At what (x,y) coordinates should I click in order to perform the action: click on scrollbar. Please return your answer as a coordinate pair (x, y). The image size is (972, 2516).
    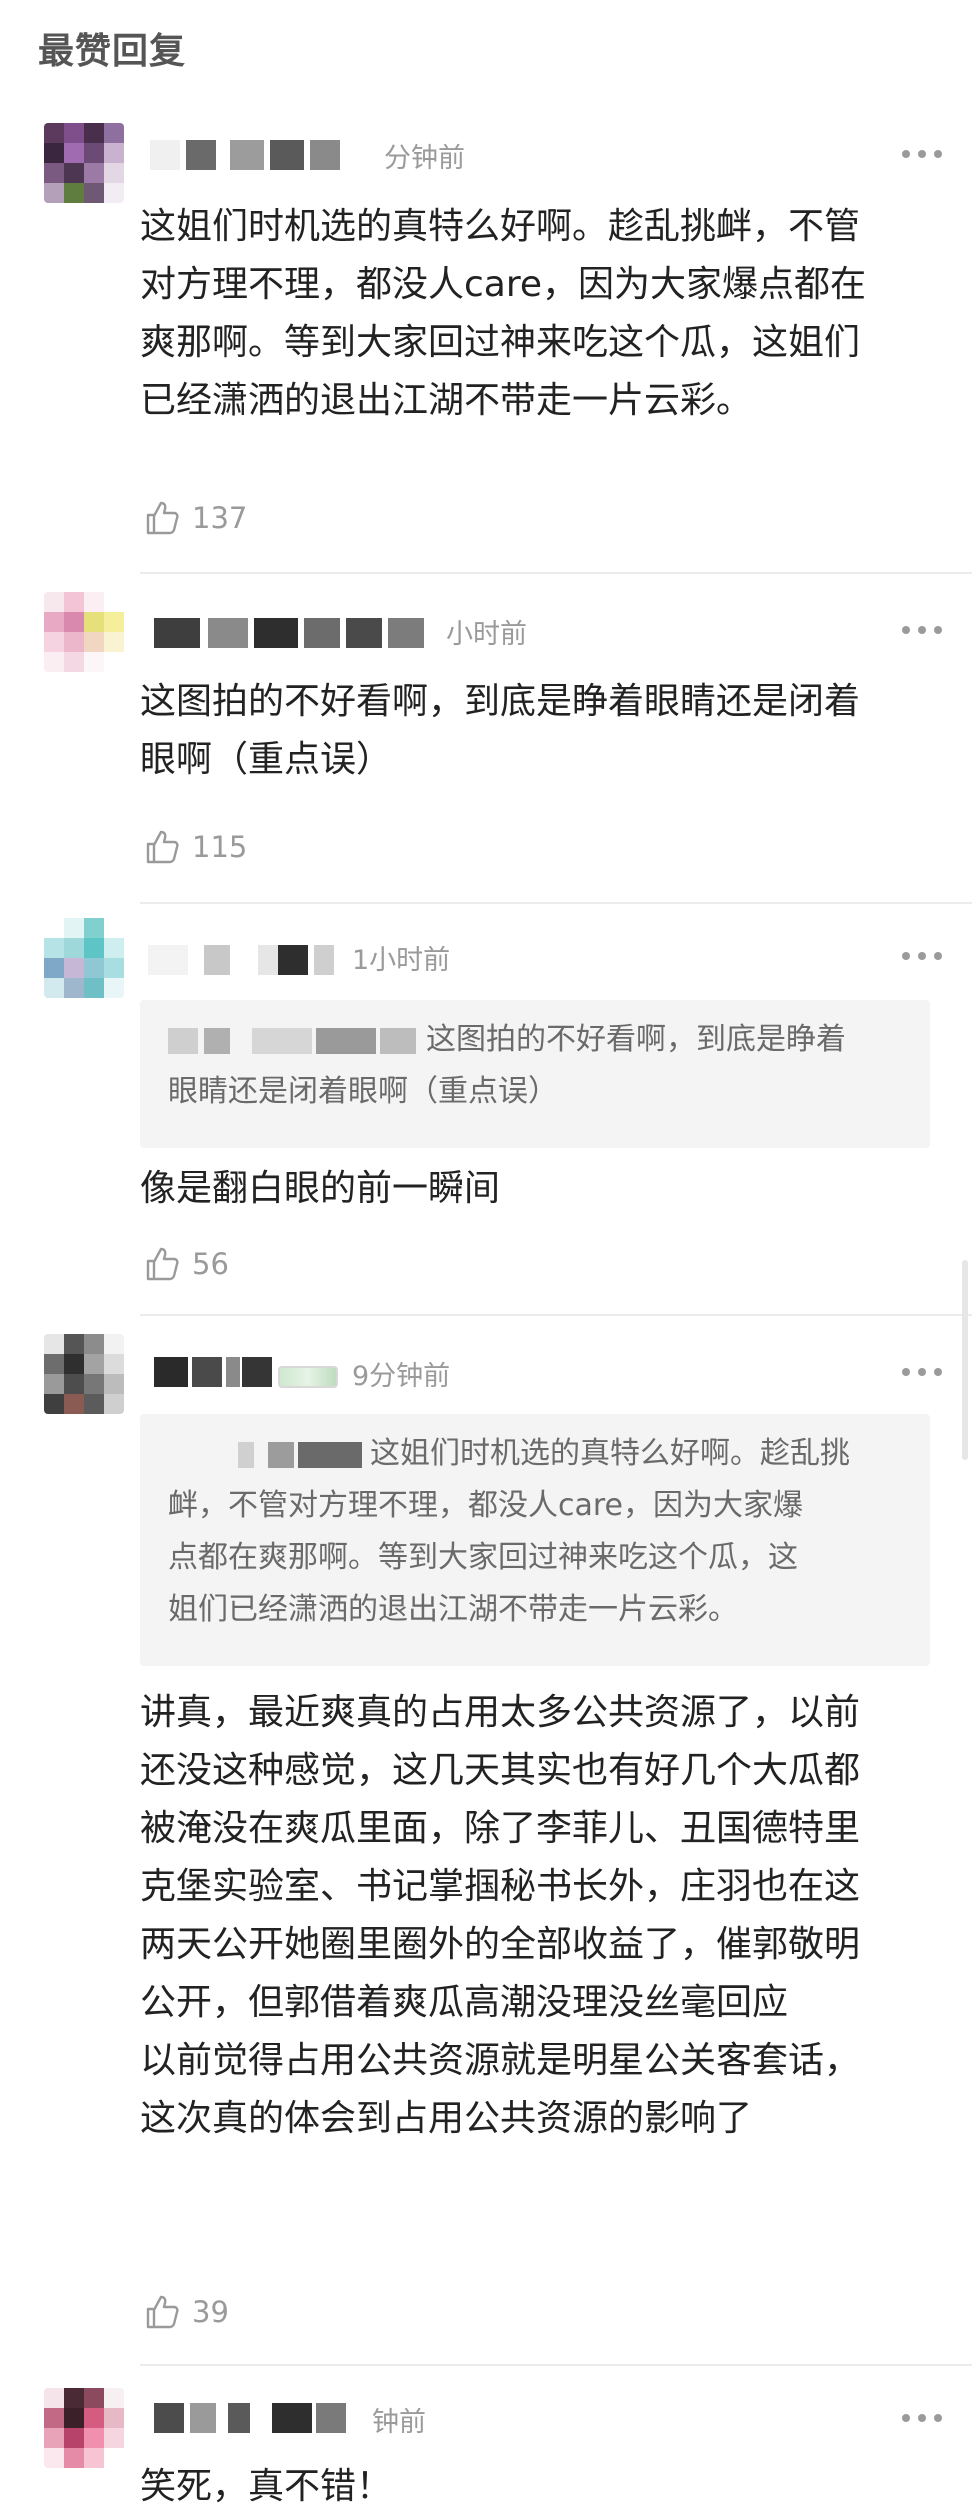
    Looking at the image, I should click on (965, 1360).